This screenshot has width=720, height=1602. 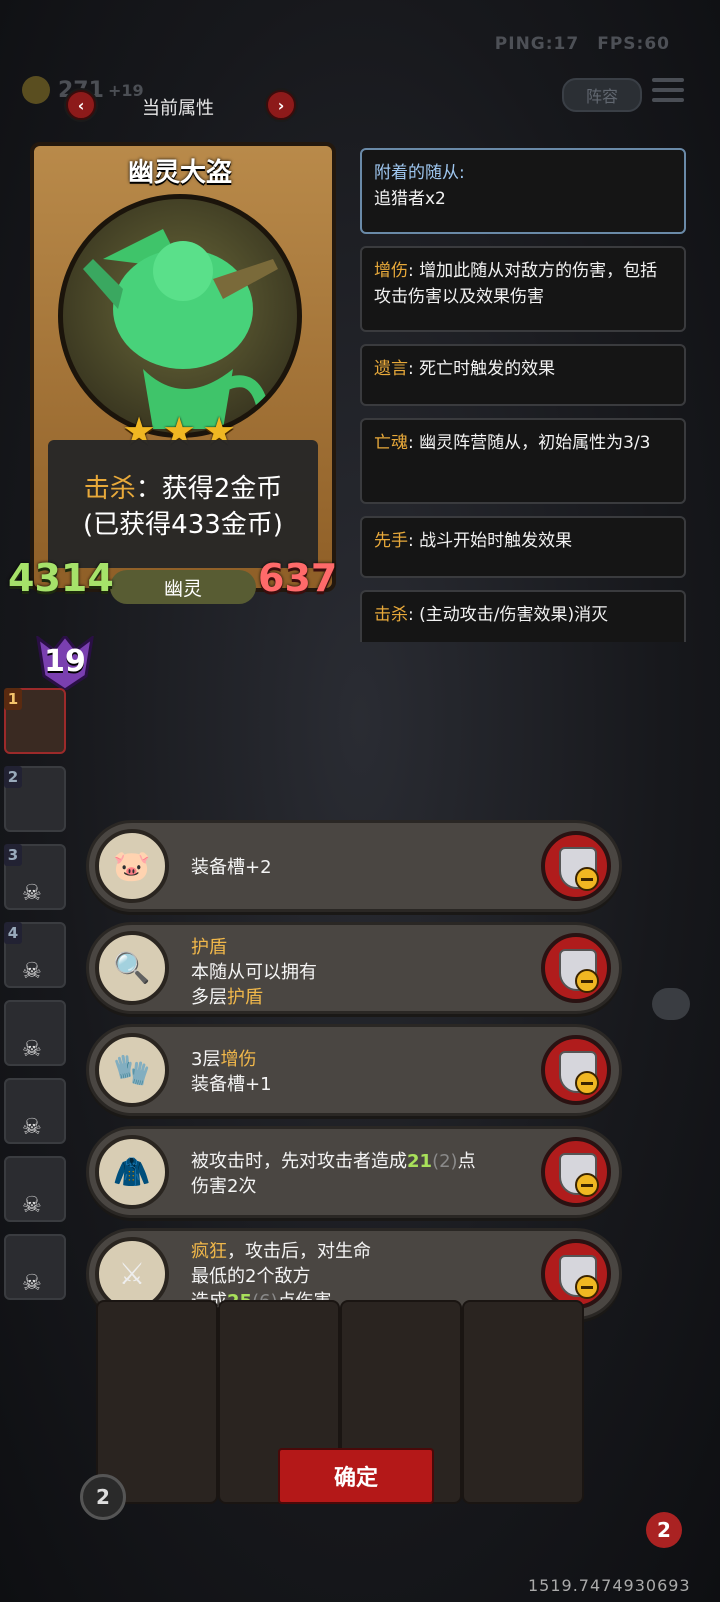 I want to click on keyword-desc: : 幽灵阵营随从，初始属性为3/3, so click(x=529, y=443).